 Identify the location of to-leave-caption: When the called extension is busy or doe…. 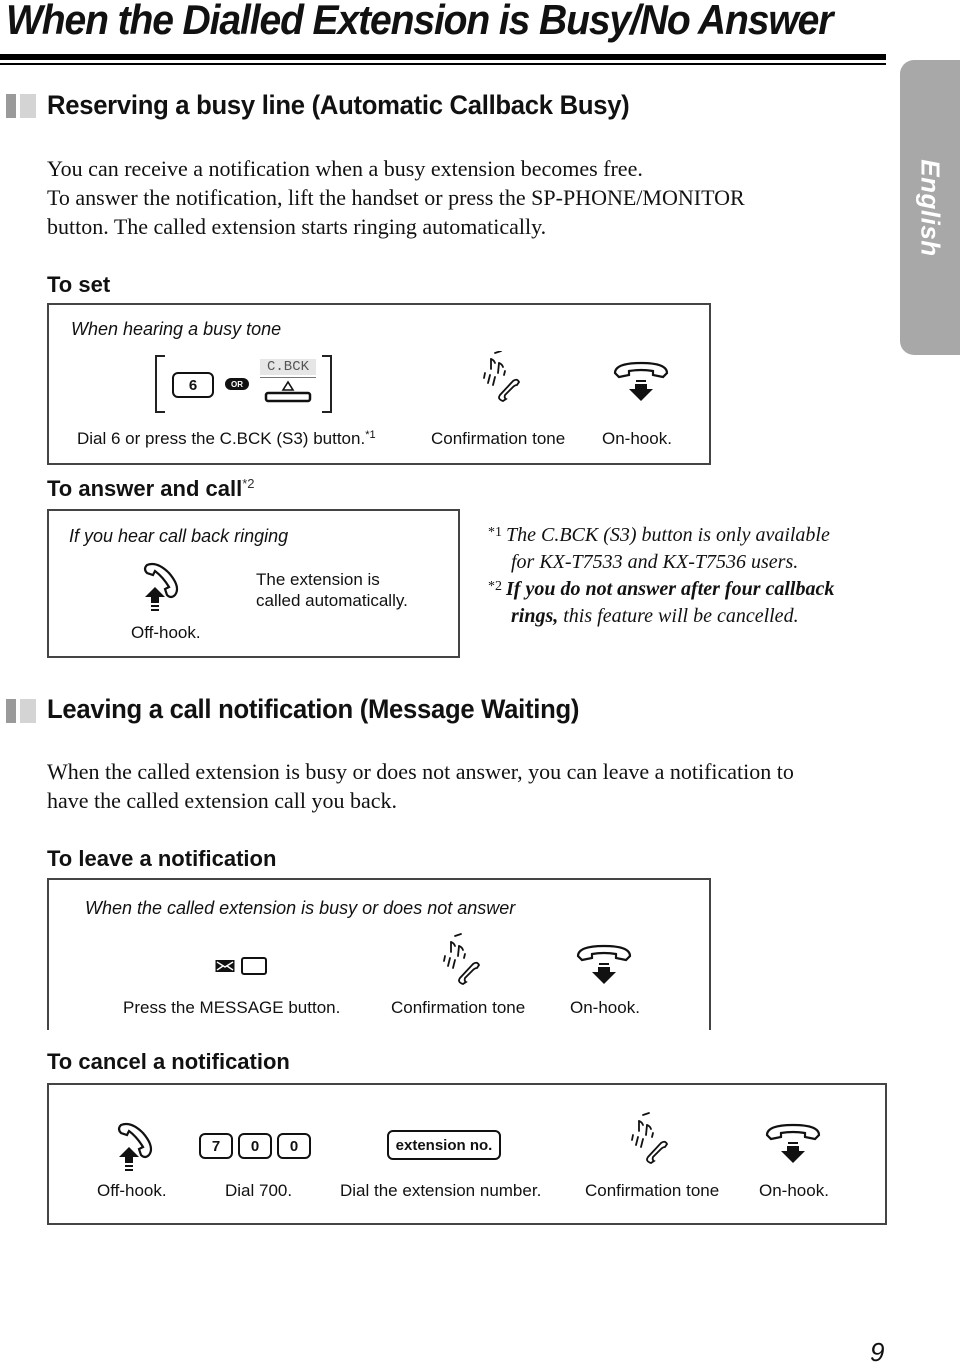
(300, 908).